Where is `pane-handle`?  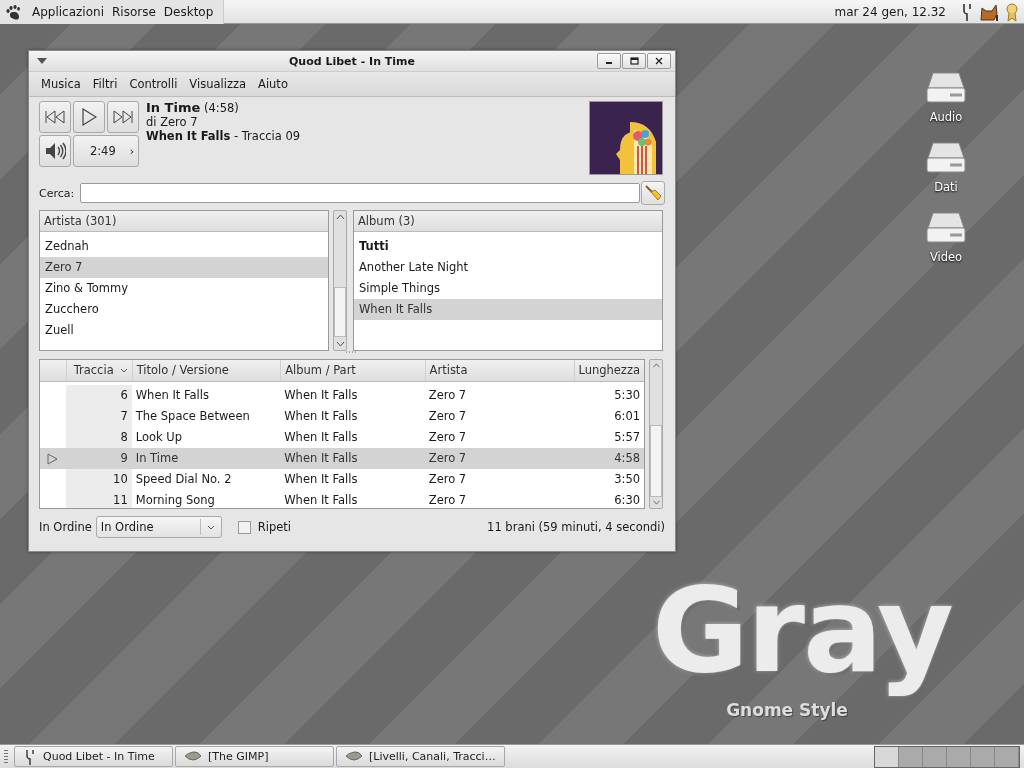 pane-handle is located at coordinates (352, 352).